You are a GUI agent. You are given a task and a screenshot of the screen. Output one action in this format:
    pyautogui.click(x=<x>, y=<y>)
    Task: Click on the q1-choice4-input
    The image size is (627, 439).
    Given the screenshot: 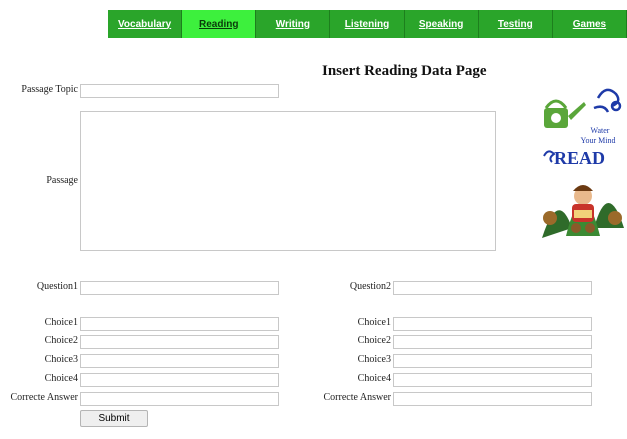 What is the action you would take?
    pyautogui.click(x=179, y=380)
    